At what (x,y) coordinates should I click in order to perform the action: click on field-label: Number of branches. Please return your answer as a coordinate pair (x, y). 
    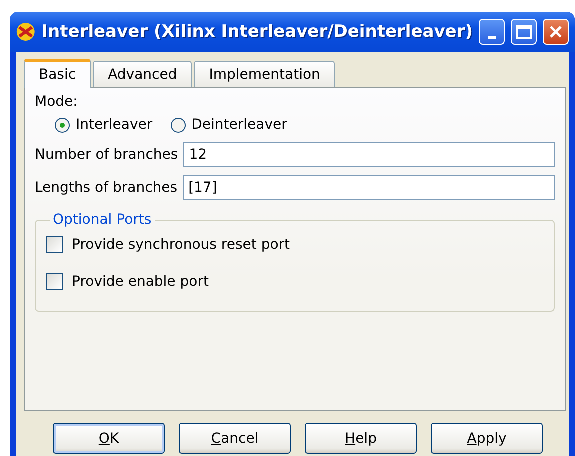
    Looking at the image, I should click on (106, 154).